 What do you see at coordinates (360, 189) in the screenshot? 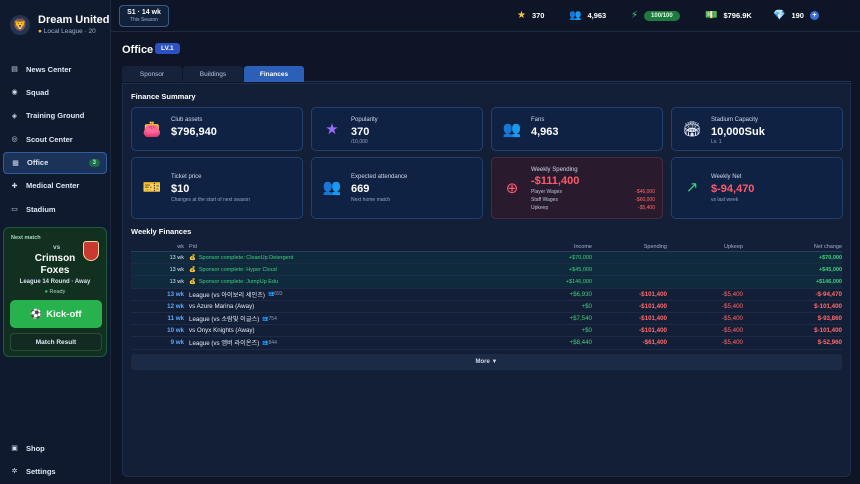
I see `attendance-value: 669` at bounding box center [360, 189].